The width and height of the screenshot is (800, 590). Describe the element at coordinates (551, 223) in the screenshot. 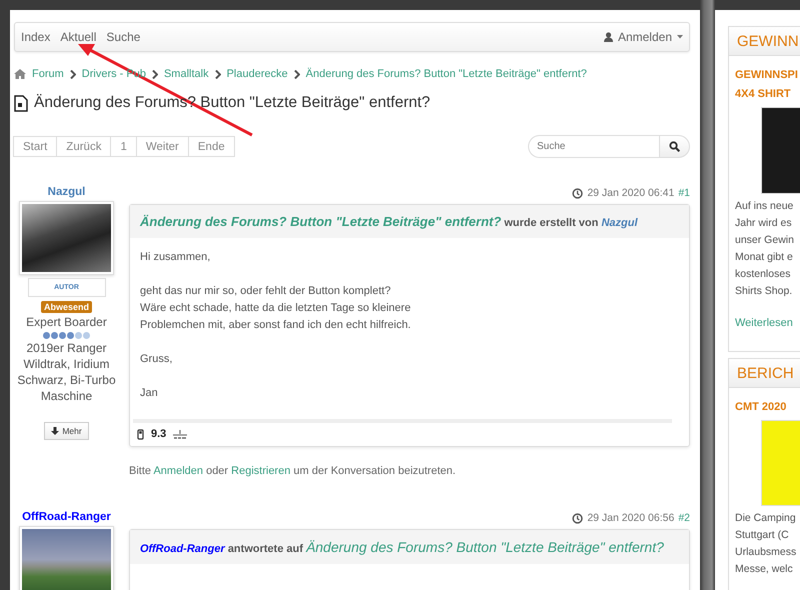

I see `post-header-text: wurde erstellt von` at that location.